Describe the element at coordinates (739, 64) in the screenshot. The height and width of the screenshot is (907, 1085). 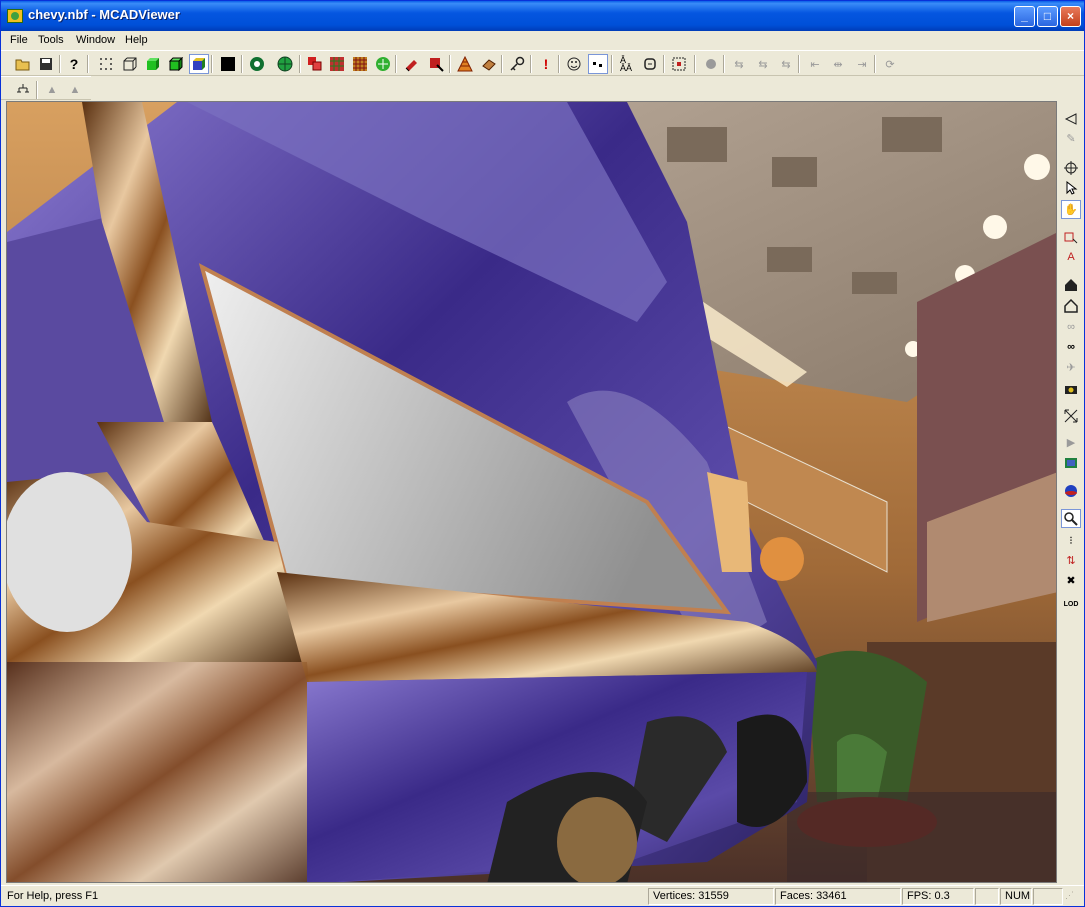
I see `anim-1-icon: ⇆` at that location.